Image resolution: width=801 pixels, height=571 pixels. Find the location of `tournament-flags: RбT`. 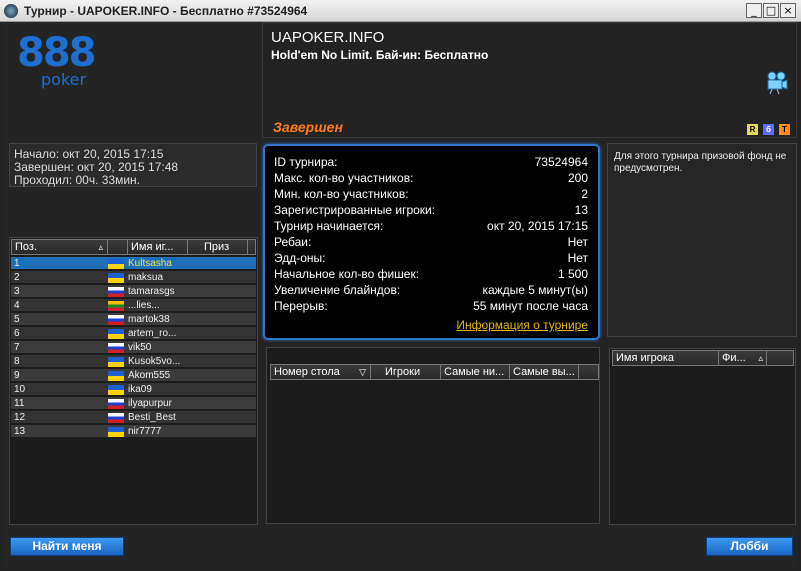

tournament-flags: RбT is located at coordinates (766, 128).